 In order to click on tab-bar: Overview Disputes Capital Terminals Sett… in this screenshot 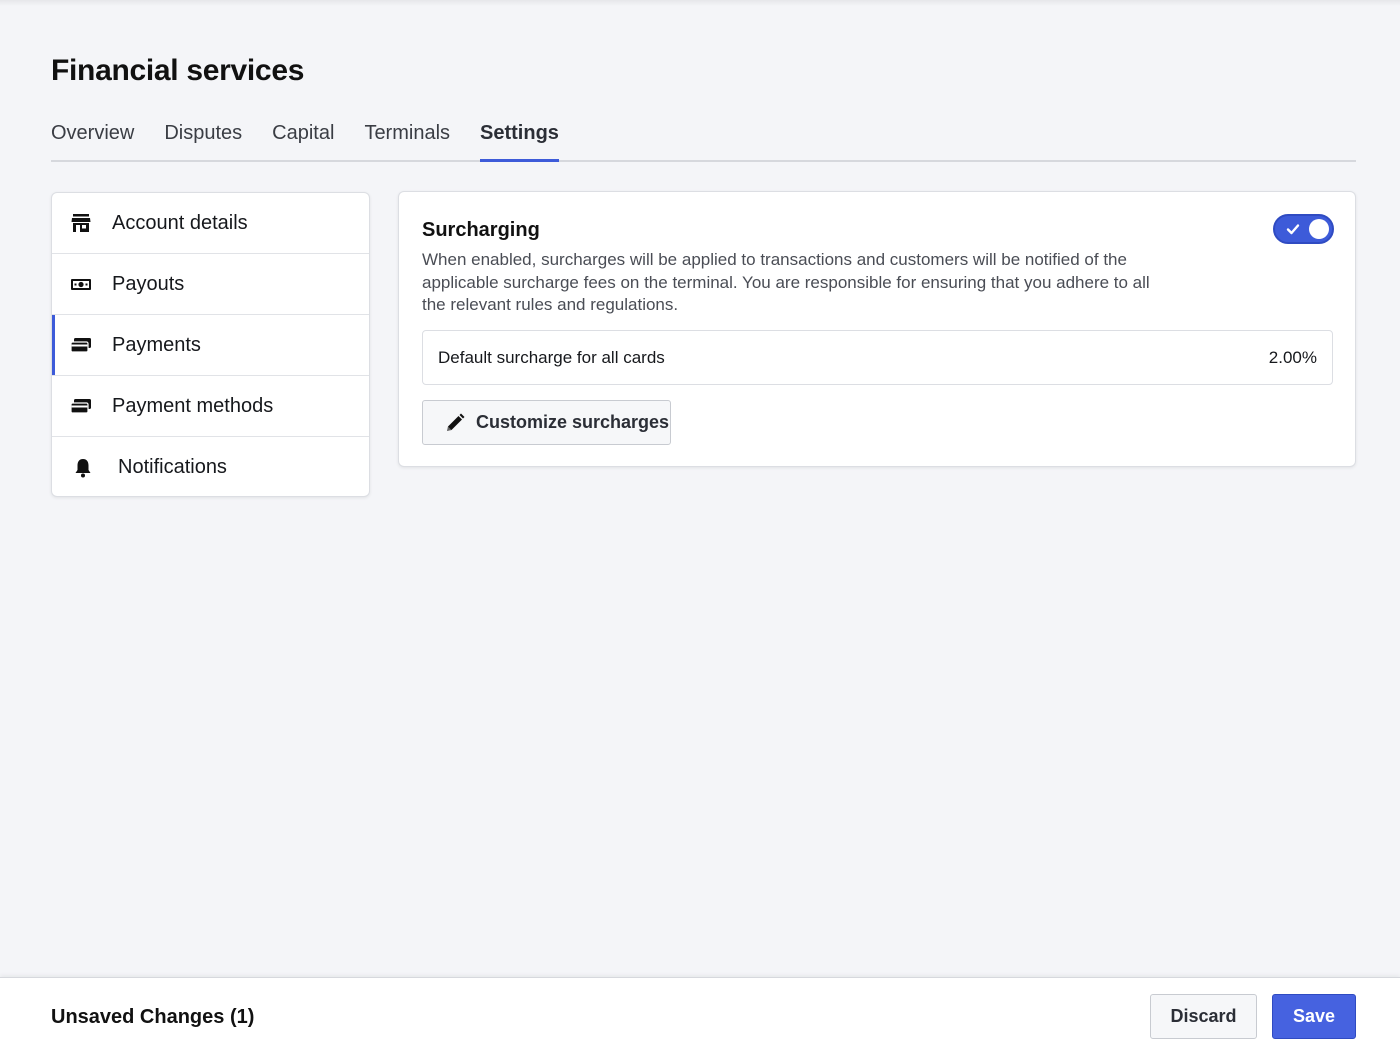, I will do `click(703, 139)`.